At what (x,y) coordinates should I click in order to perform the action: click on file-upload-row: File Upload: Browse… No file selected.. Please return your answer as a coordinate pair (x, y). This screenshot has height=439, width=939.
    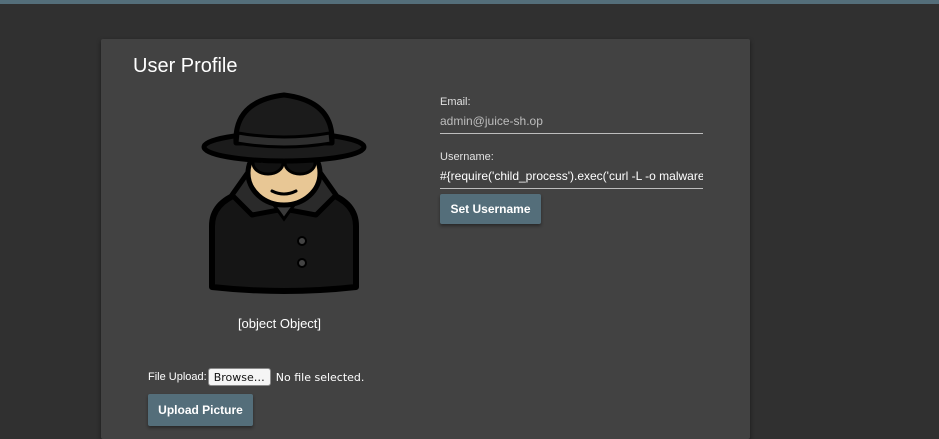
    Looking at the image, I should click on (256, 377).